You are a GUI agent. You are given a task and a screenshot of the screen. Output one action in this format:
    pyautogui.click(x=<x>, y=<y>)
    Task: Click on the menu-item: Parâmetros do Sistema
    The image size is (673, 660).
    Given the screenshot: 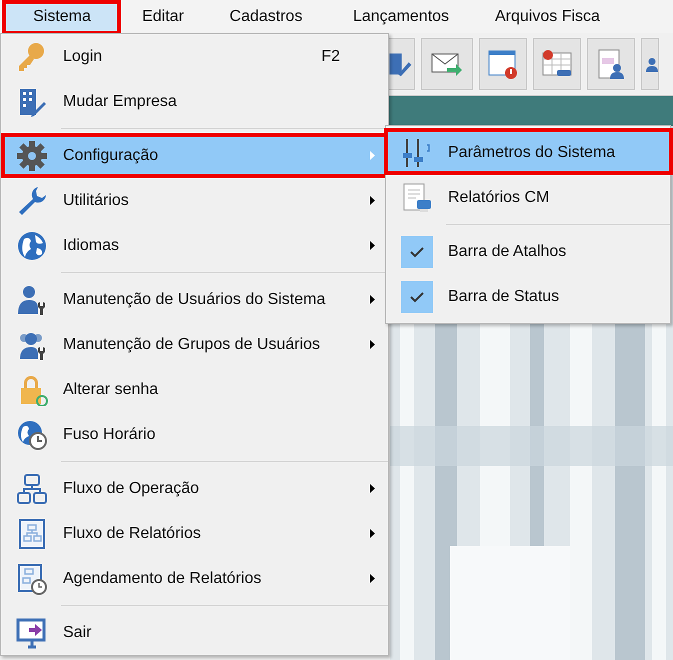 What is the action you would take?
    pyautogui.click(x=528, y=152)
    